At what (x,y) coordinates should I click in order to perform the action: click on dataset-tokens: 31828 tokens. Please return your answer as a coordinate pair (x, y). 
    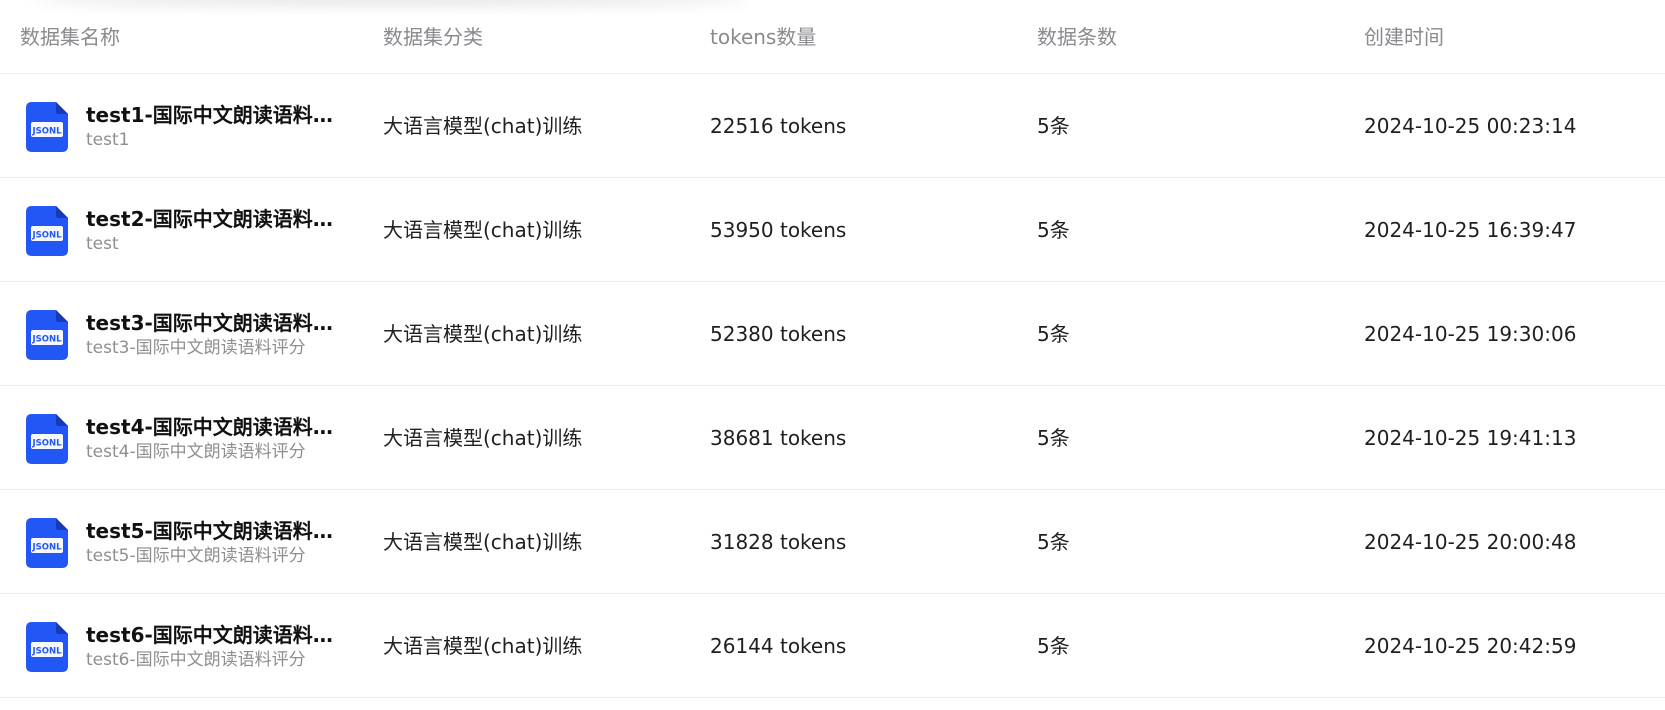
    Looking at the image, I should click on (778, 542).